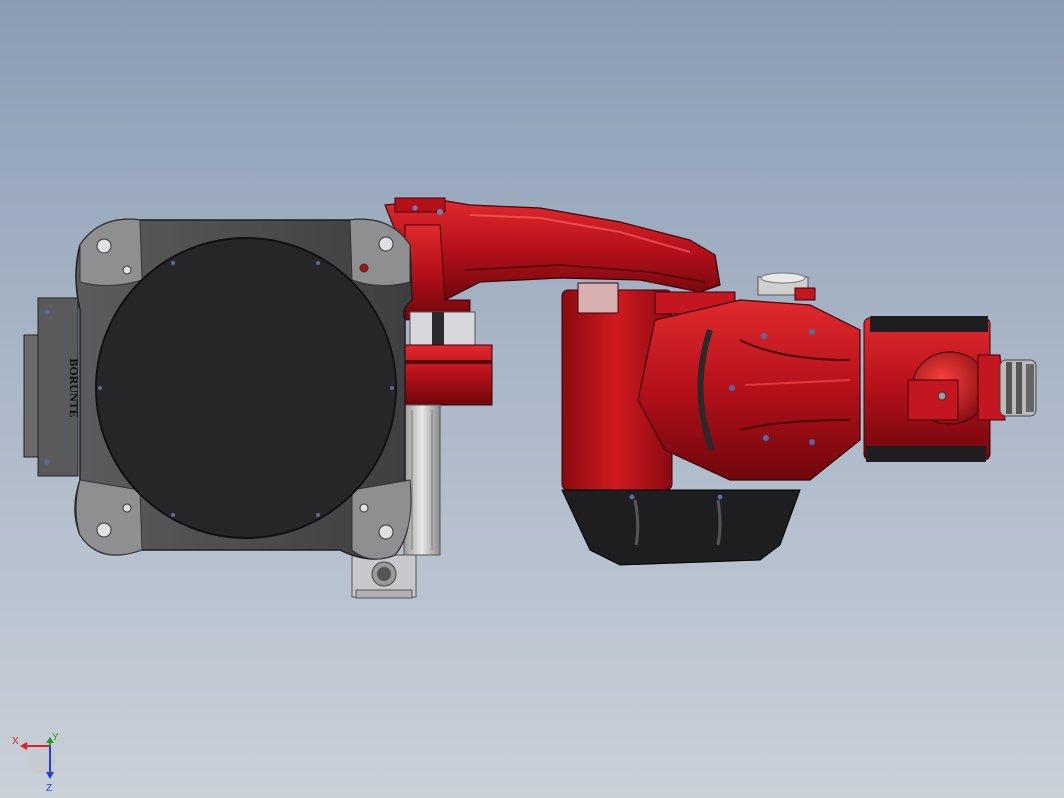  Describe the element at coordinates (74, 387) in the screenshot. I see `brand-label: BORUNTE` at that location.